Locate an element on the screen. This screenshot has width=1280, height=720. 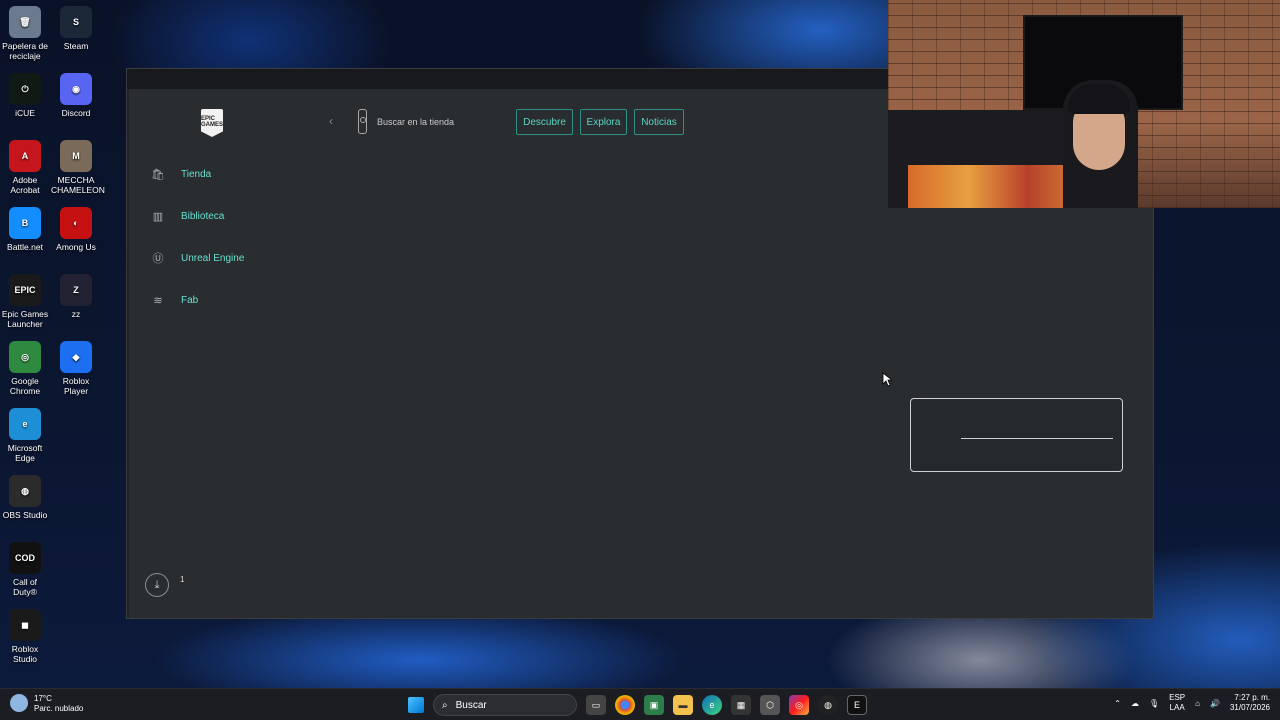
desktop-icon-label: Steam is located at coordinates (76, 46).